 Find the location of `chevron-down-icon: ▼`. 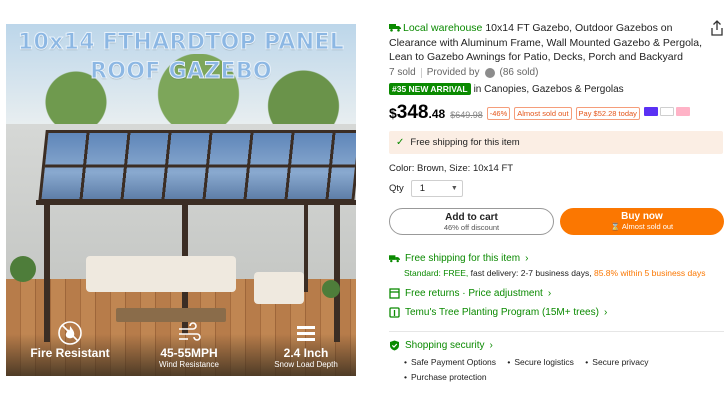

chevron-down-icon: ▼ is located at coordinates (454, 188).